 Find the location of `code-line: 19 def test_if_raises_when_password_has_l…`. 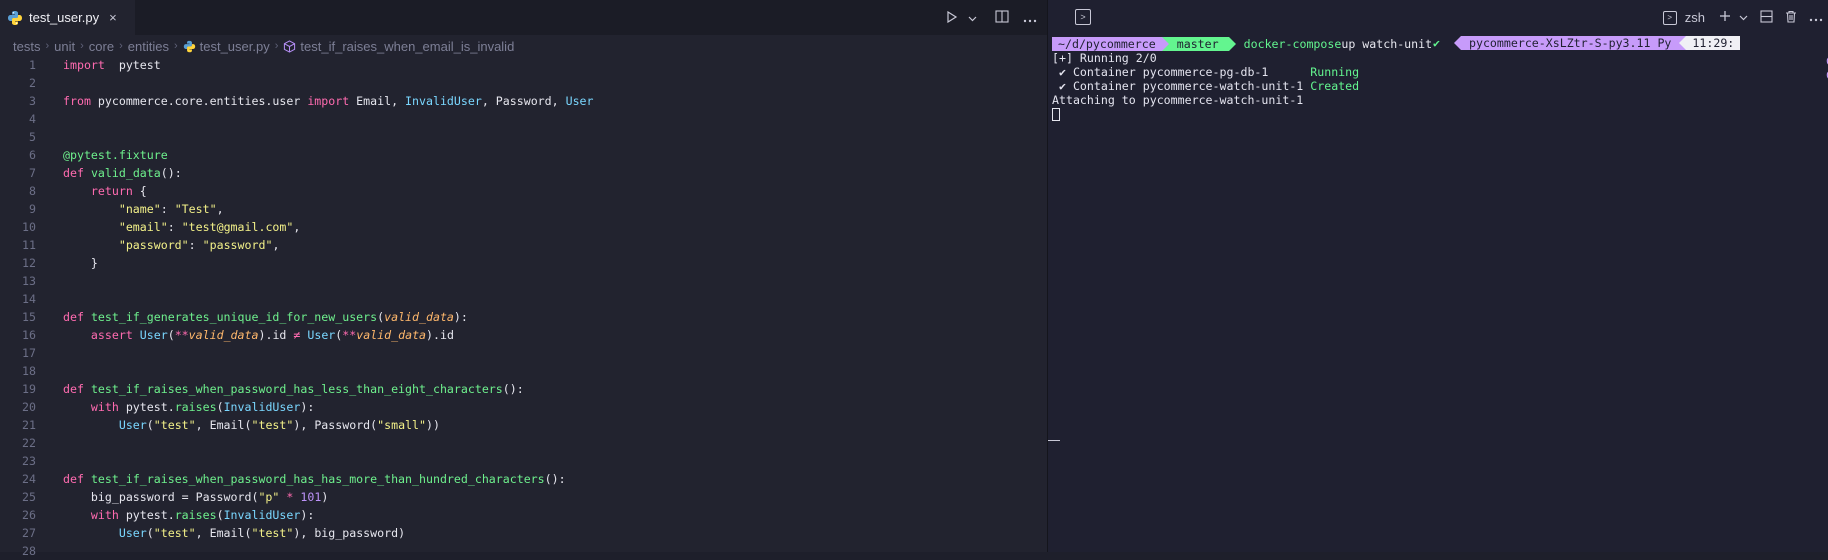

code-line: 19 def test_if_raises_when_password_has_l… is located at coordinates (523, 389).